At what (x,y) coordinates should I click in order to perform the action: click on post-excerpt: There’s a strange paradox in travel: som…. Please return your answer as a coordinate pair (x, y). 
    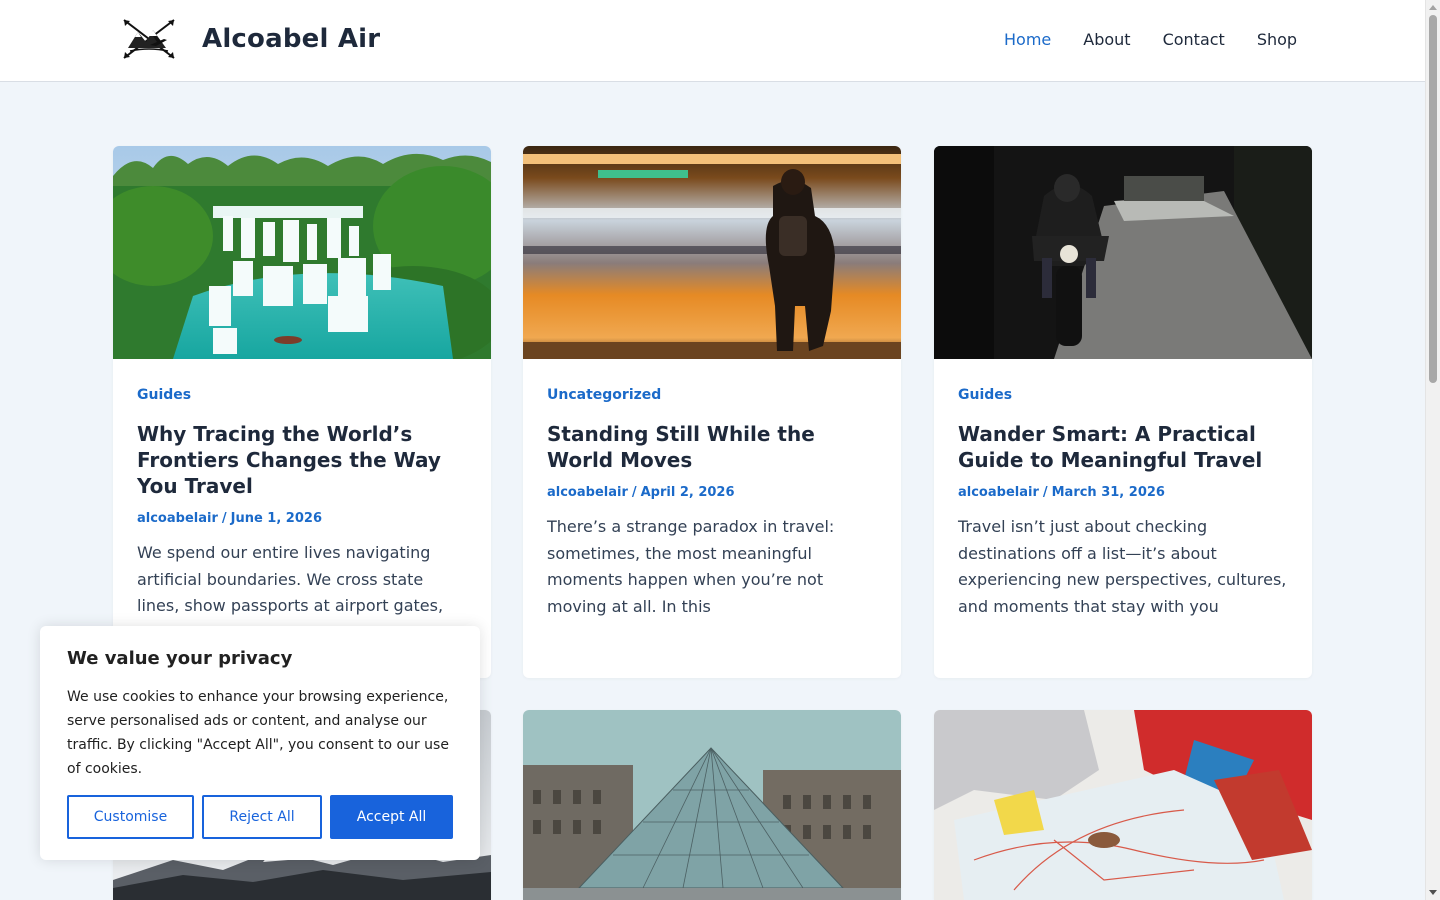
    Looking at the image, I should click on (691, 566).